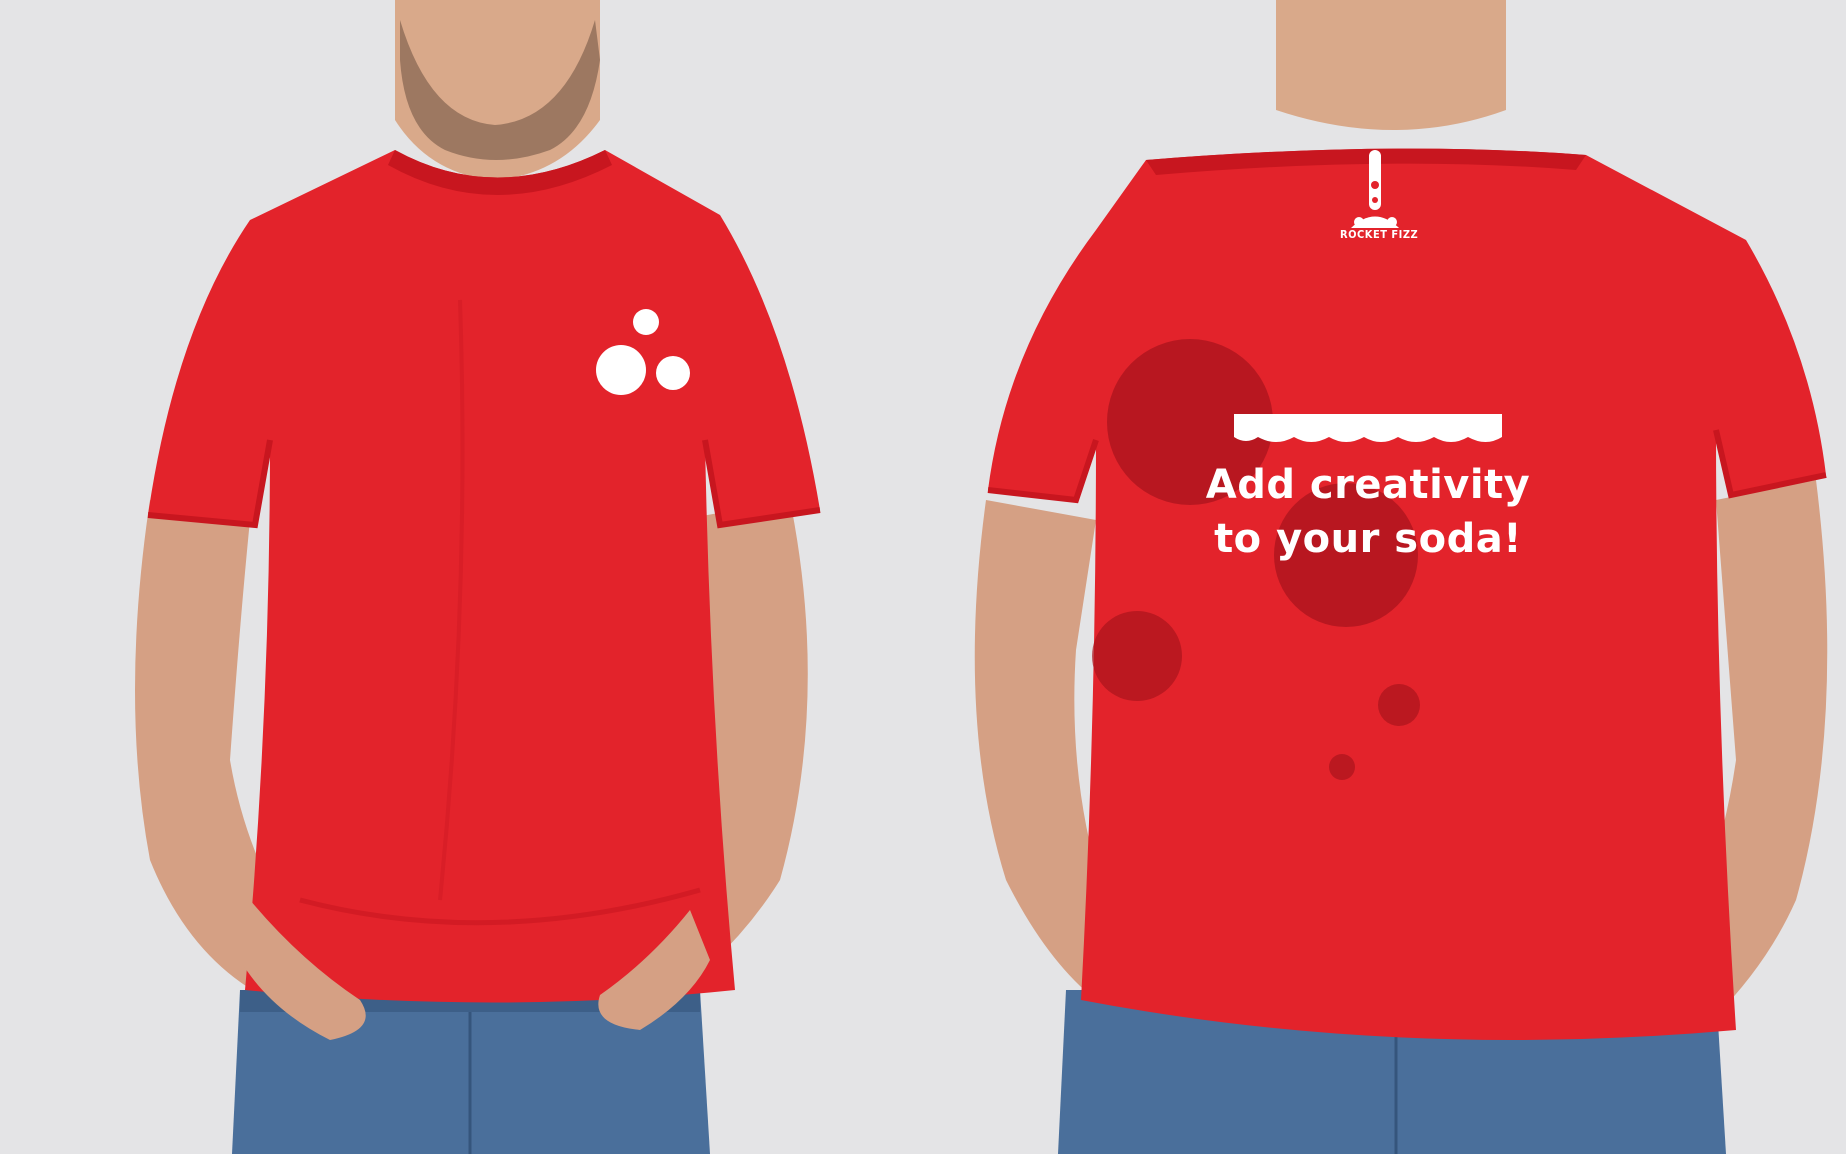 Image resolution: width=1846 pixels, height=1154 pixels. I want to click on large-bubble-icon, so click(621, 370).